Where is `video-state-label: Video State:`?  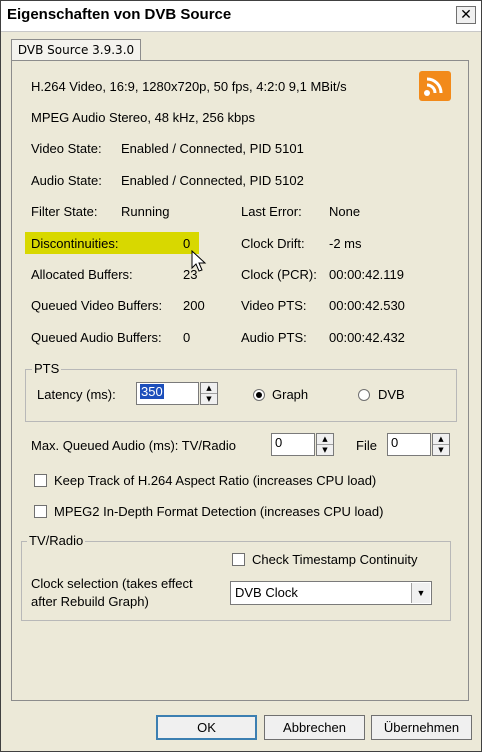 video-state-label: Video State: is located at coordinates (66, 148).